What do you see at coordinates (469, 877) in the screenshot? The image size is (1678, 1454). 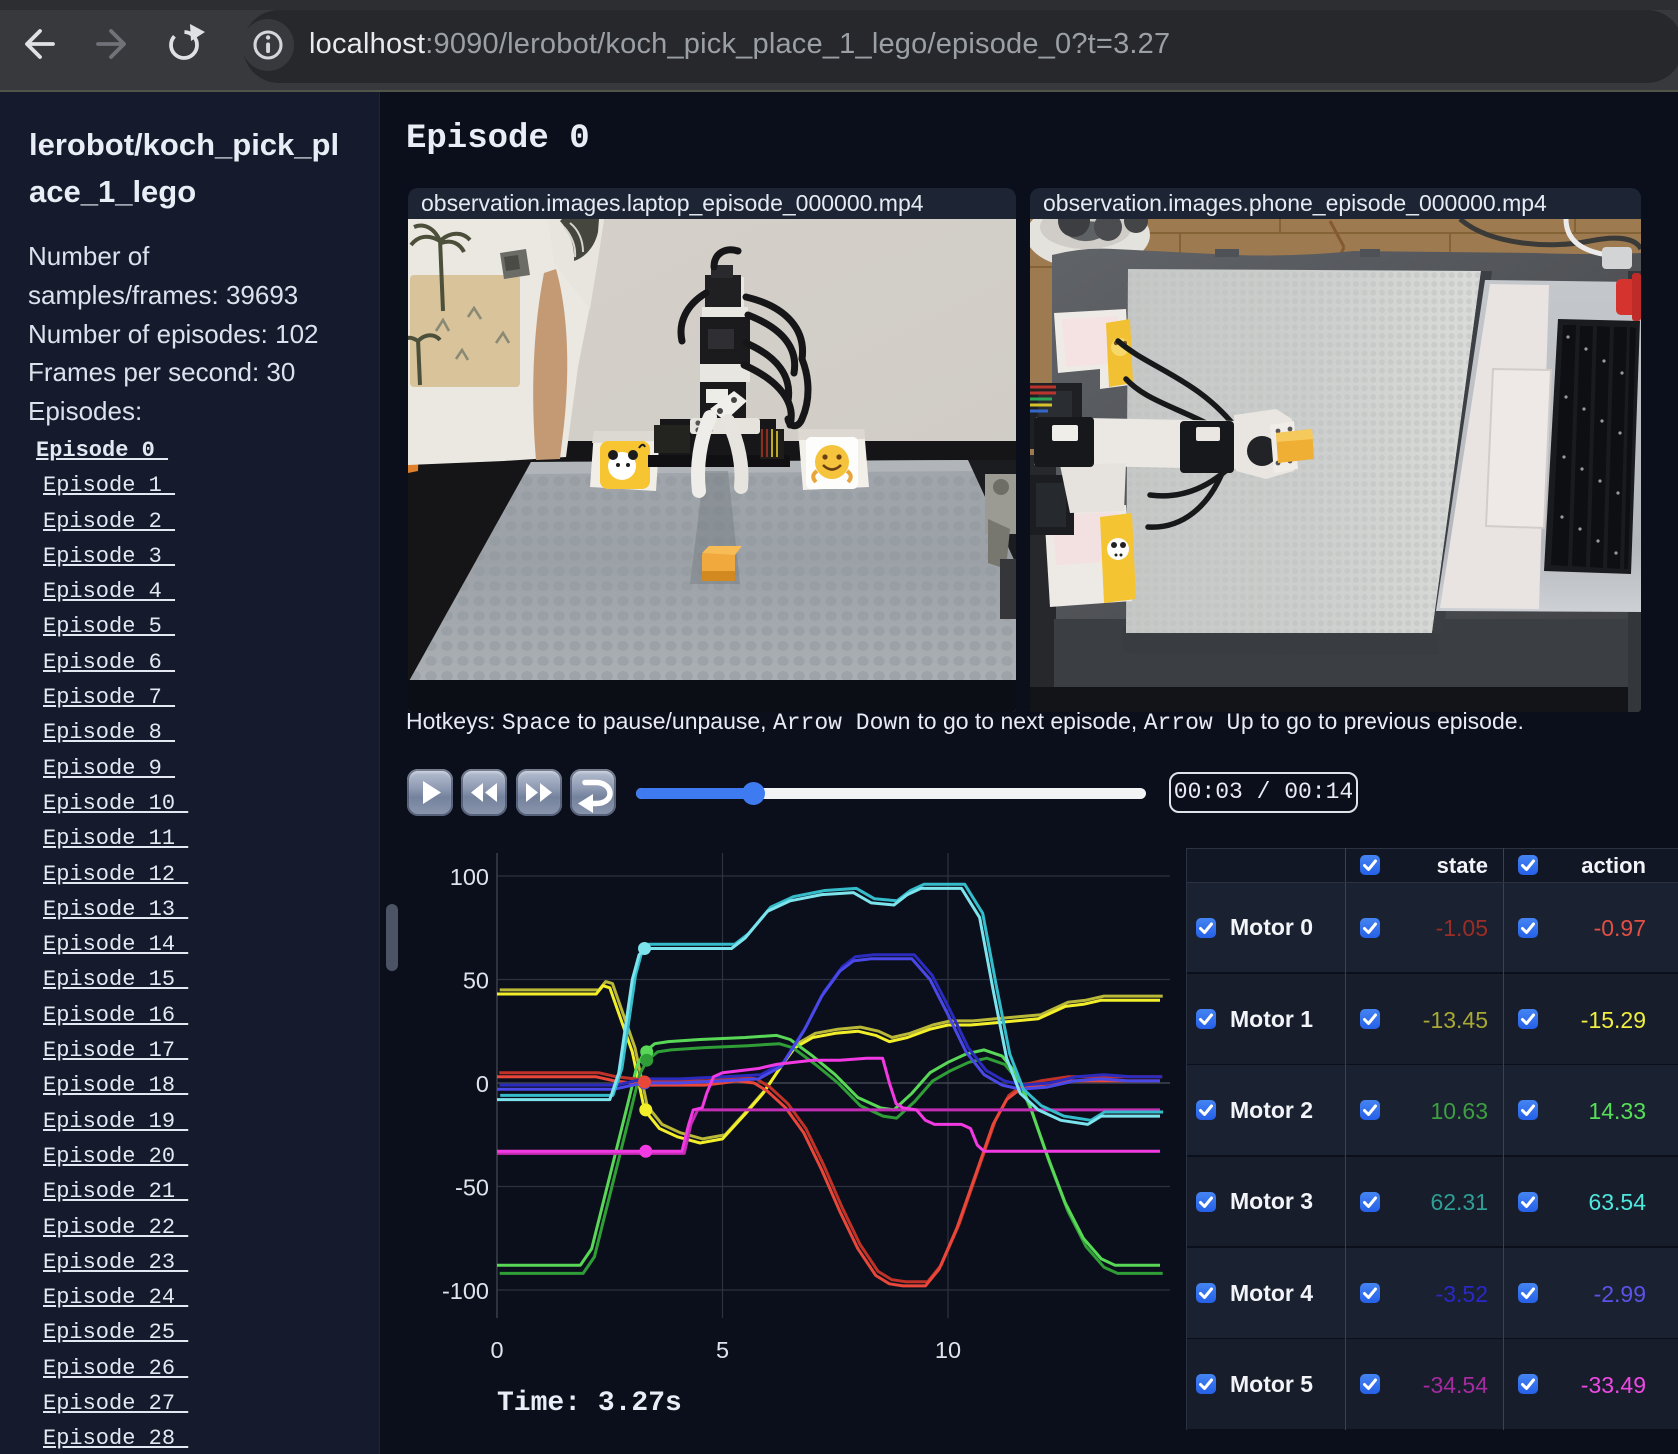 I see `svg-text: 100` at bounding box center [469, 877].